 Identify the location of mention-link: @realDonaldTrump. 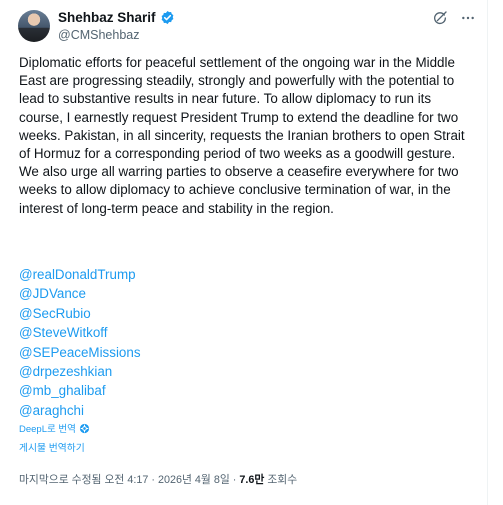
(80, 274).